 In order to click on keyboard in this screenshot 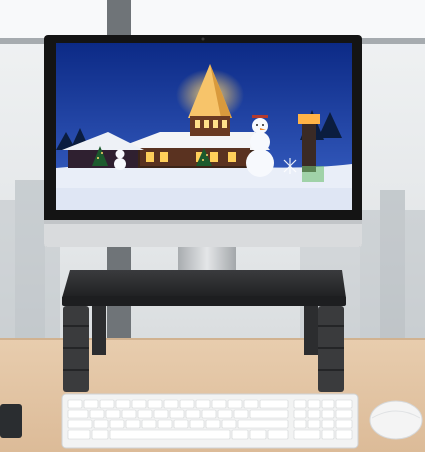, I will do `click(210, 421)`.